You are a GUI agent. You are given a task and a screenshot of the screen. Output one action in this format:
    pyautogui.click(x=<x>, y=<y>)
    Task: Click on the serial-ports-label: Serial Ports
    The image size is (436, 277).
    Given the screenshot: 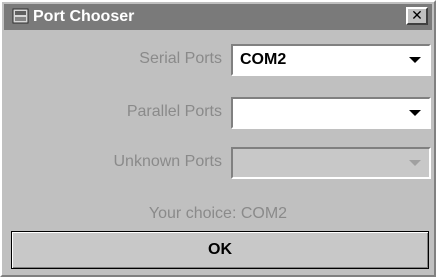 What is the action you would take?
    pyautogui.click(x=180, y=58)
    